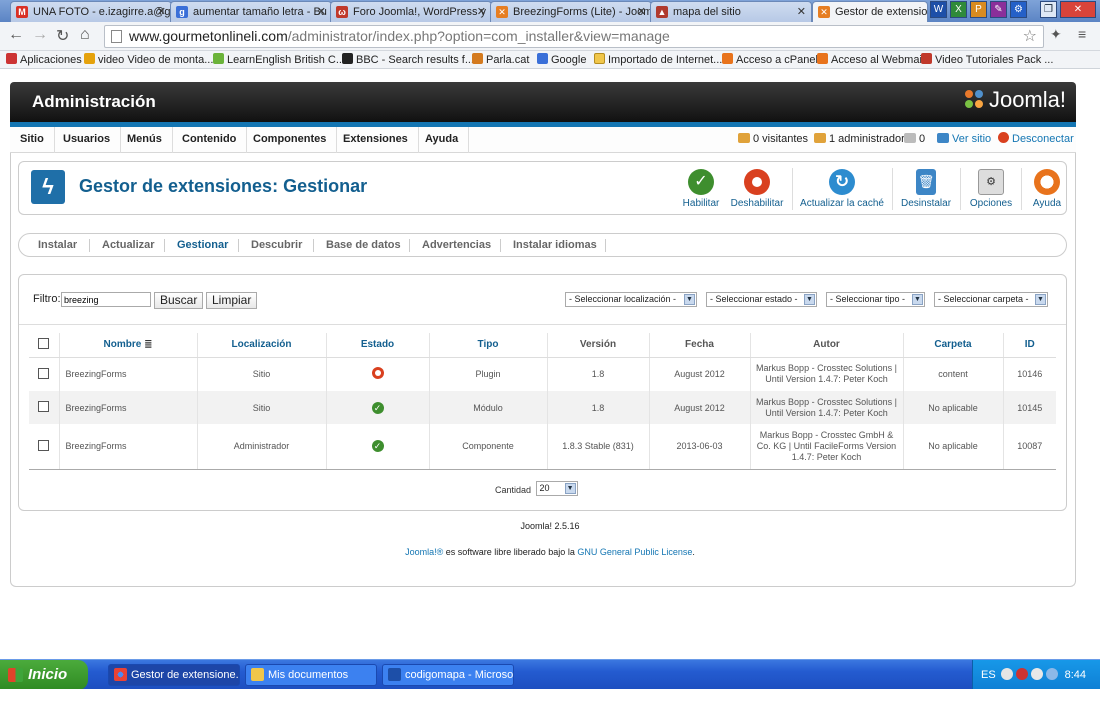 This screenshot has height=714, width=1100. I want to click on disabled-status-icon, so click(377, 373).